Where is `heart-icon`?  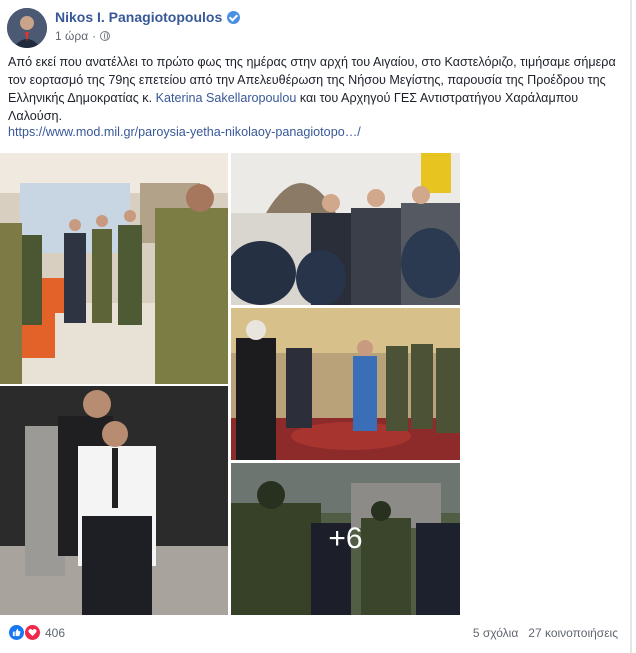 heart-icon is located at coordinates (32, 632).